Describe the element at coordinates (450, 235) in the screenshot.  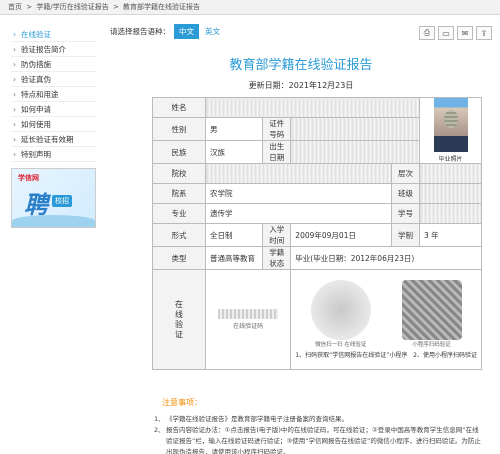
I see `duration-value: 3 年` at that location.